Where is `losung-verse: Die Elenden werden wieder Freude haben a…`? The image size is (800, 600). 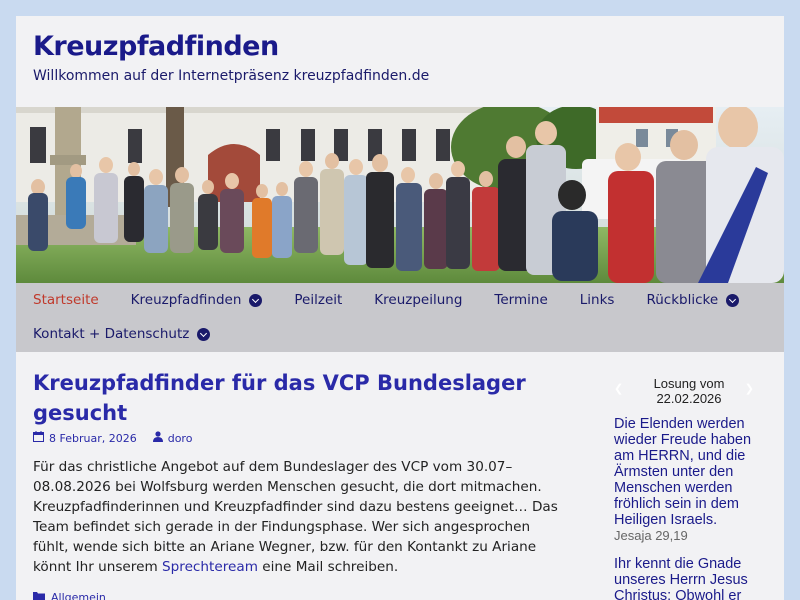
losung-verse: Die Elenden werden wieder Freude haben a… is located at coordinates (683, 472).